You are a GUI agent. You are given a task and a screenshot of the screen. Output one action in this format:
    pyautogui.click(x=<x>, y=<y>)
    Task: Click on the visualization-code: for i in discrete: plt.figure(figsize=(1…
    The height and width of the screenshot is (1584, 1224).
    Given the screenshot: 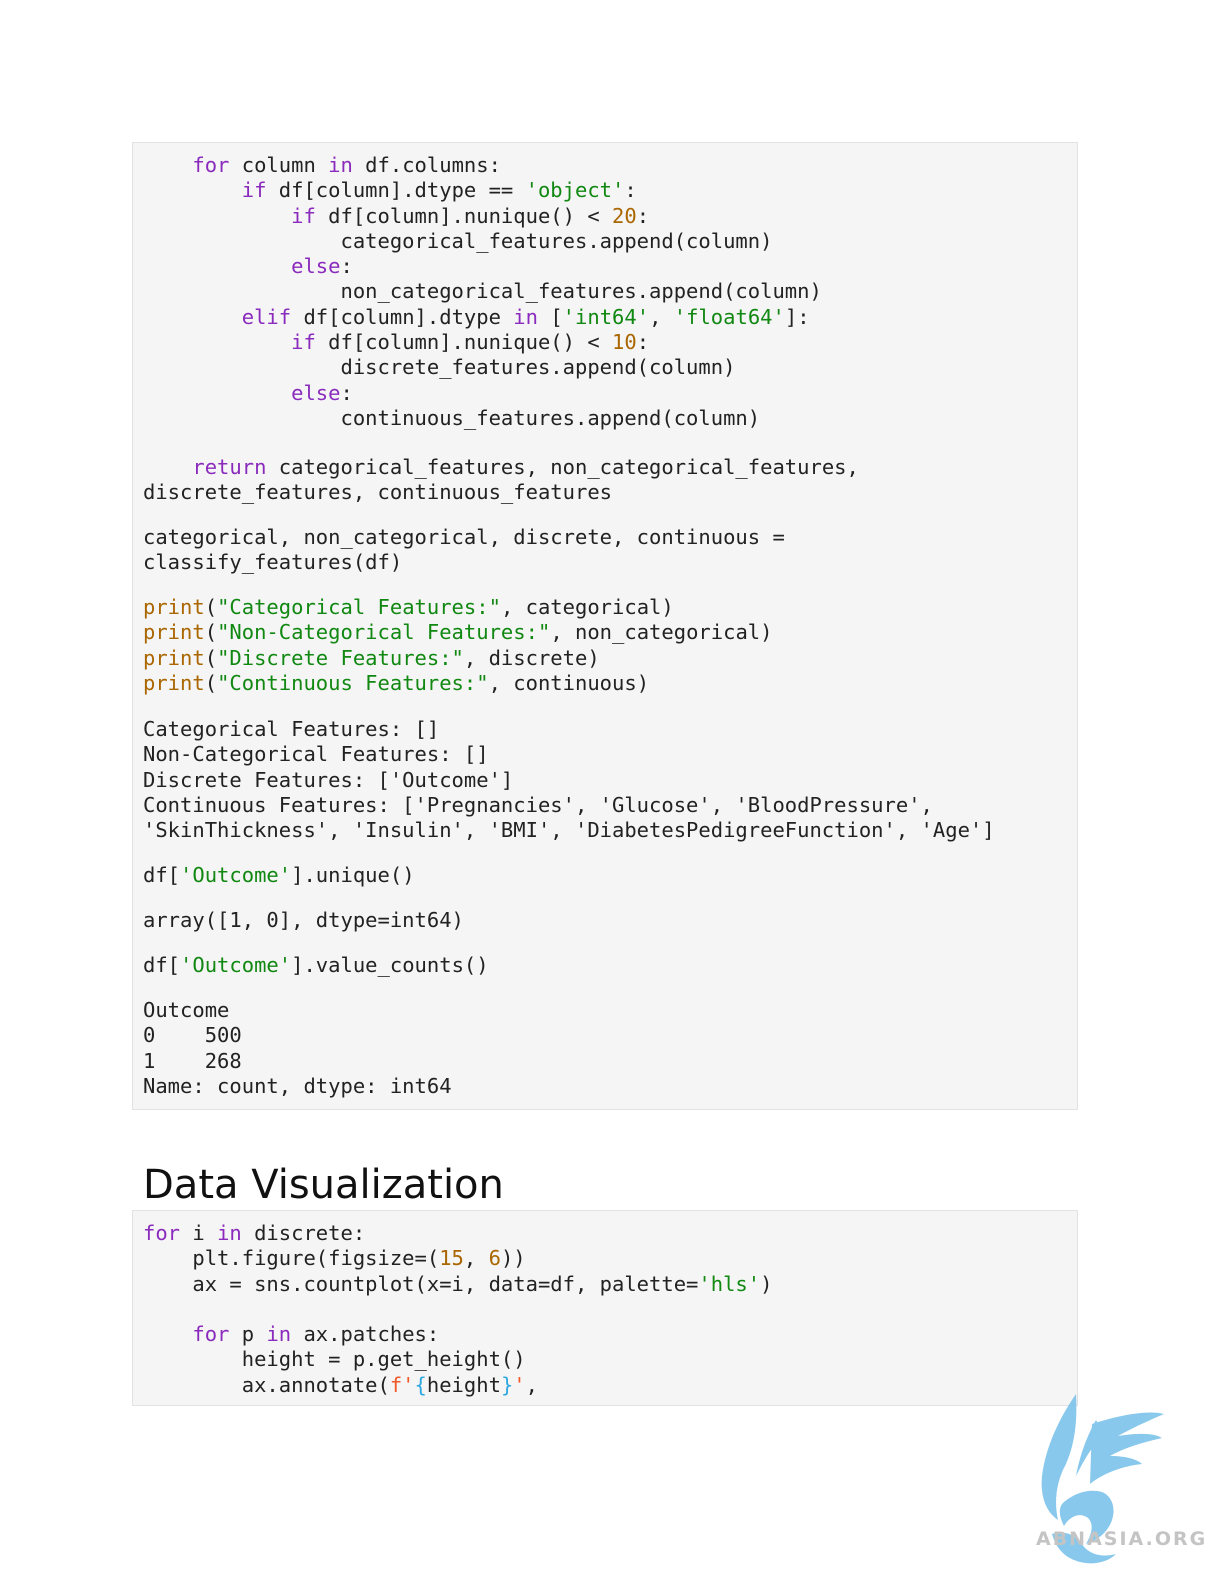 What is the action you would take?
    pyautogui.click(x=458, y=1309)
    